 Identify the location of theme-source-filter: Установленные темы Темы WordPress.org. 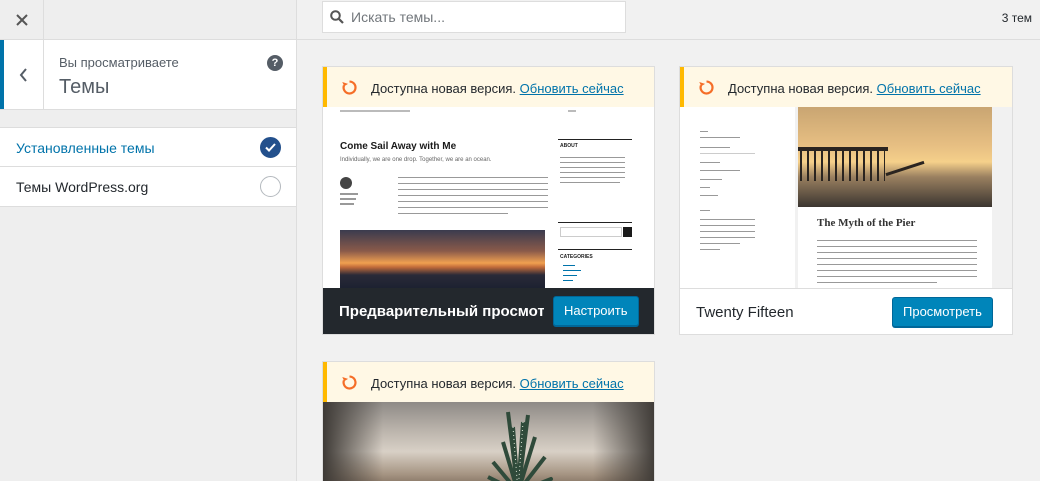
(148, 167).